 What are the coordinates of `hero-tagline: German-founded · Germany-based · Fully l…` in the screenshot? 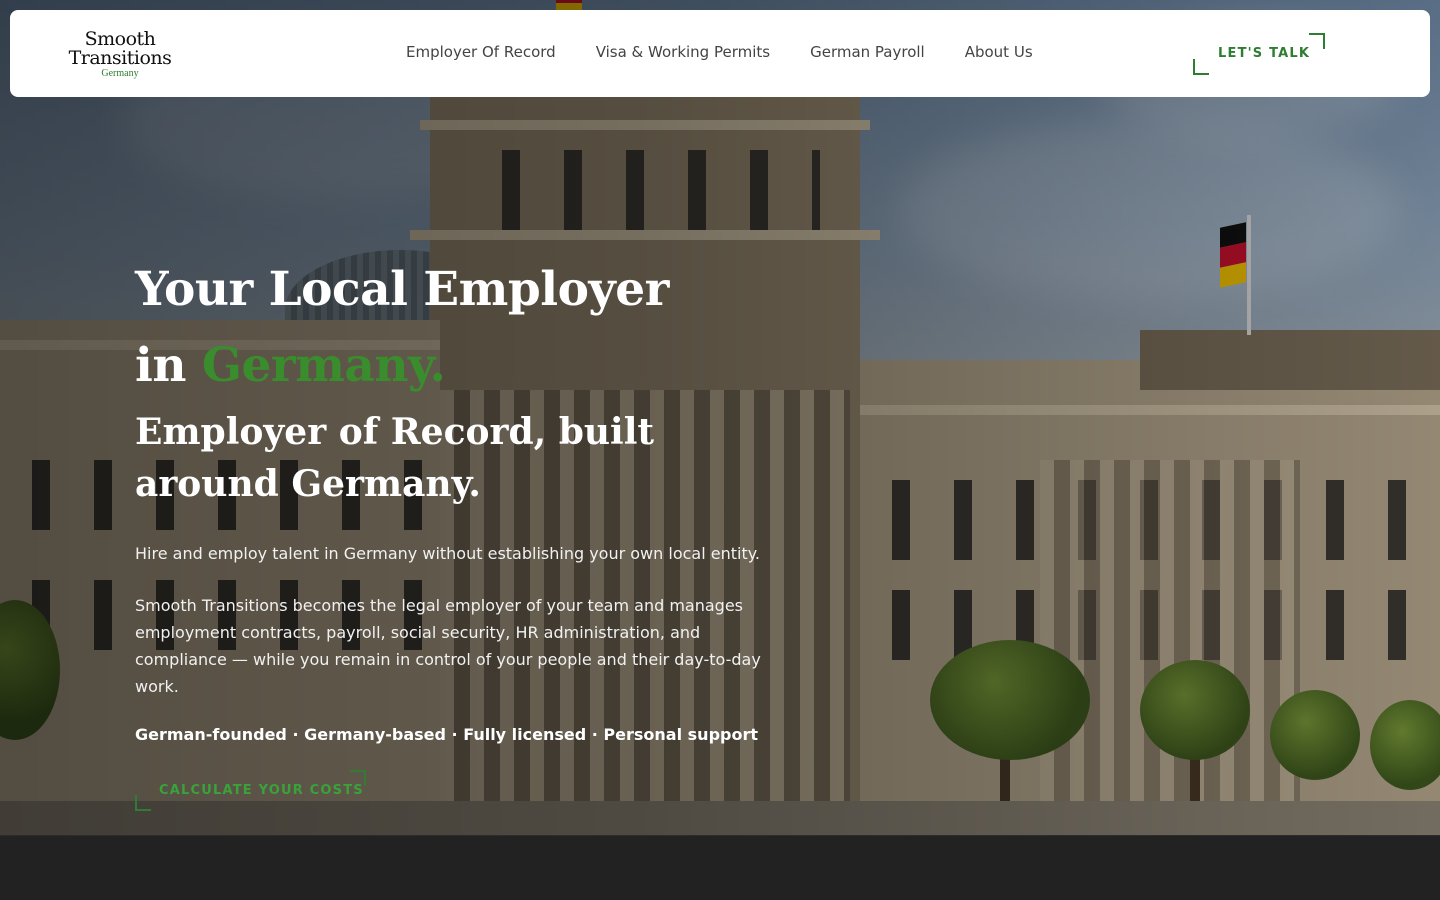 It's located at (446, 734).